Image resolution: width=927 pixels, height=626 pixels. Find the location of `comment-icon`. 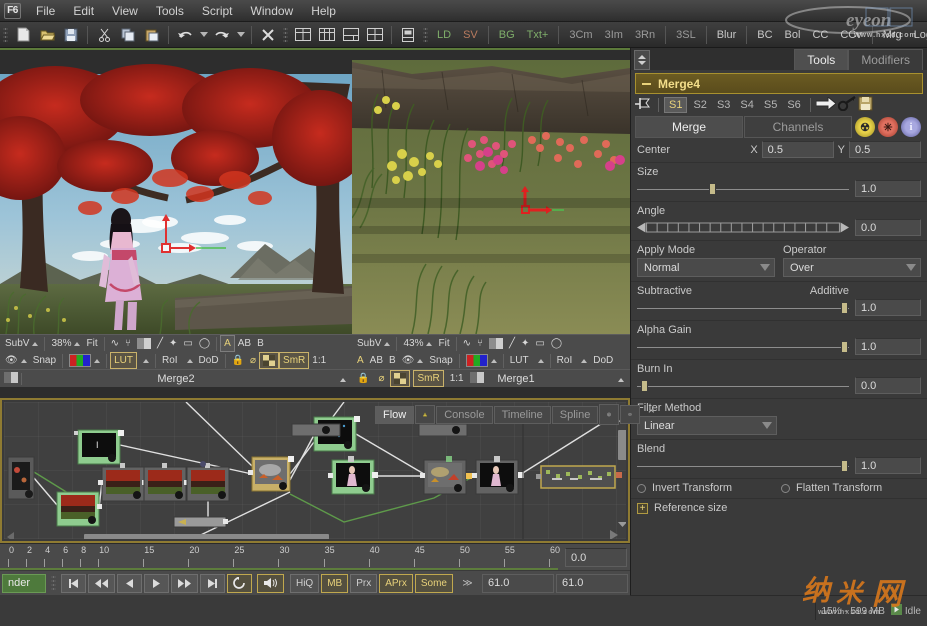

comment-icon is located at coordinates (630, 414).